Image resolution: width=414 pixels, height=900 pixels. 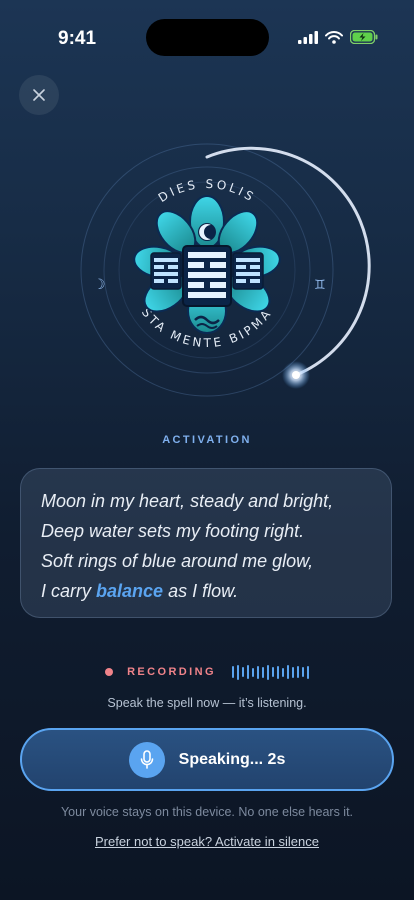 What do you see at coordinates (308, 37) in the screenshot?
I see `signal-icon` at bounding box center [308, 37].